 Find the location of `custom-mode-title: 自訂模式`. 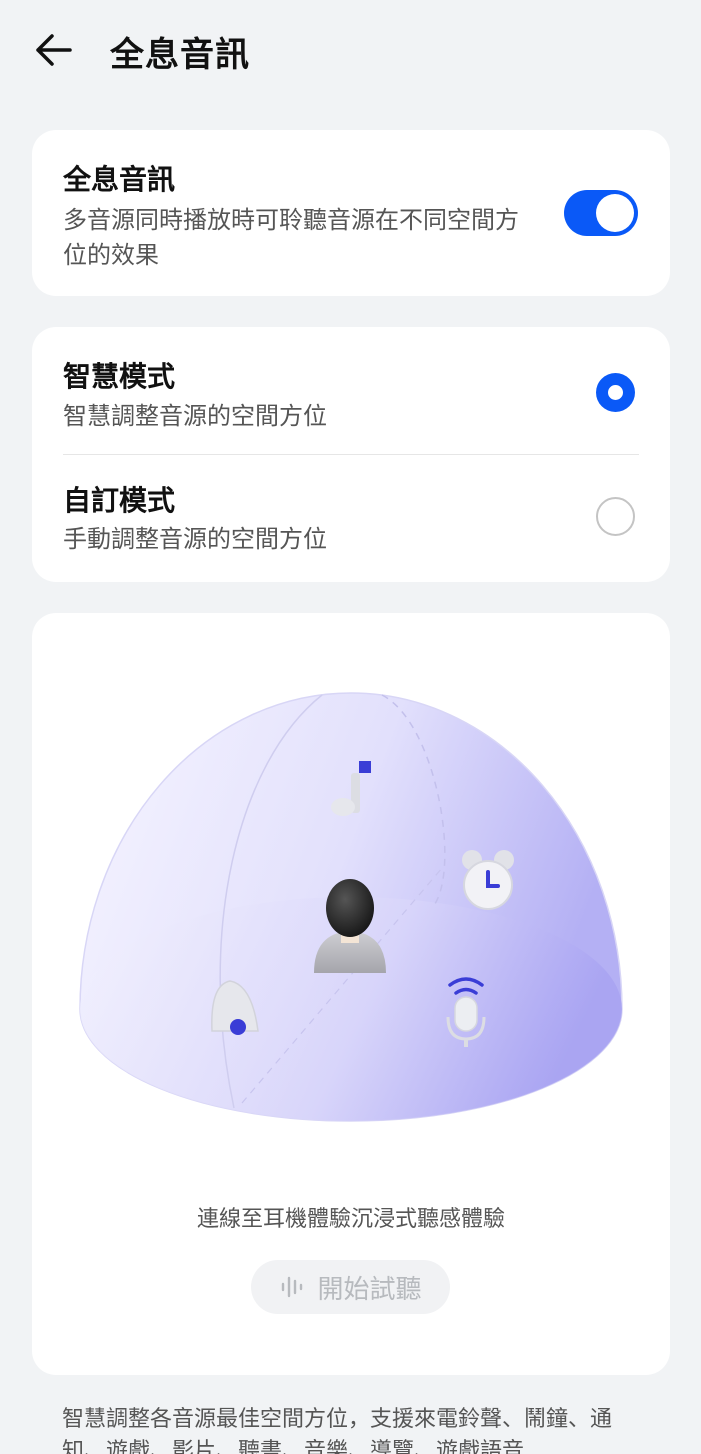

custom-mode-title: 自訂模式 is located at coordinates (119, 500).